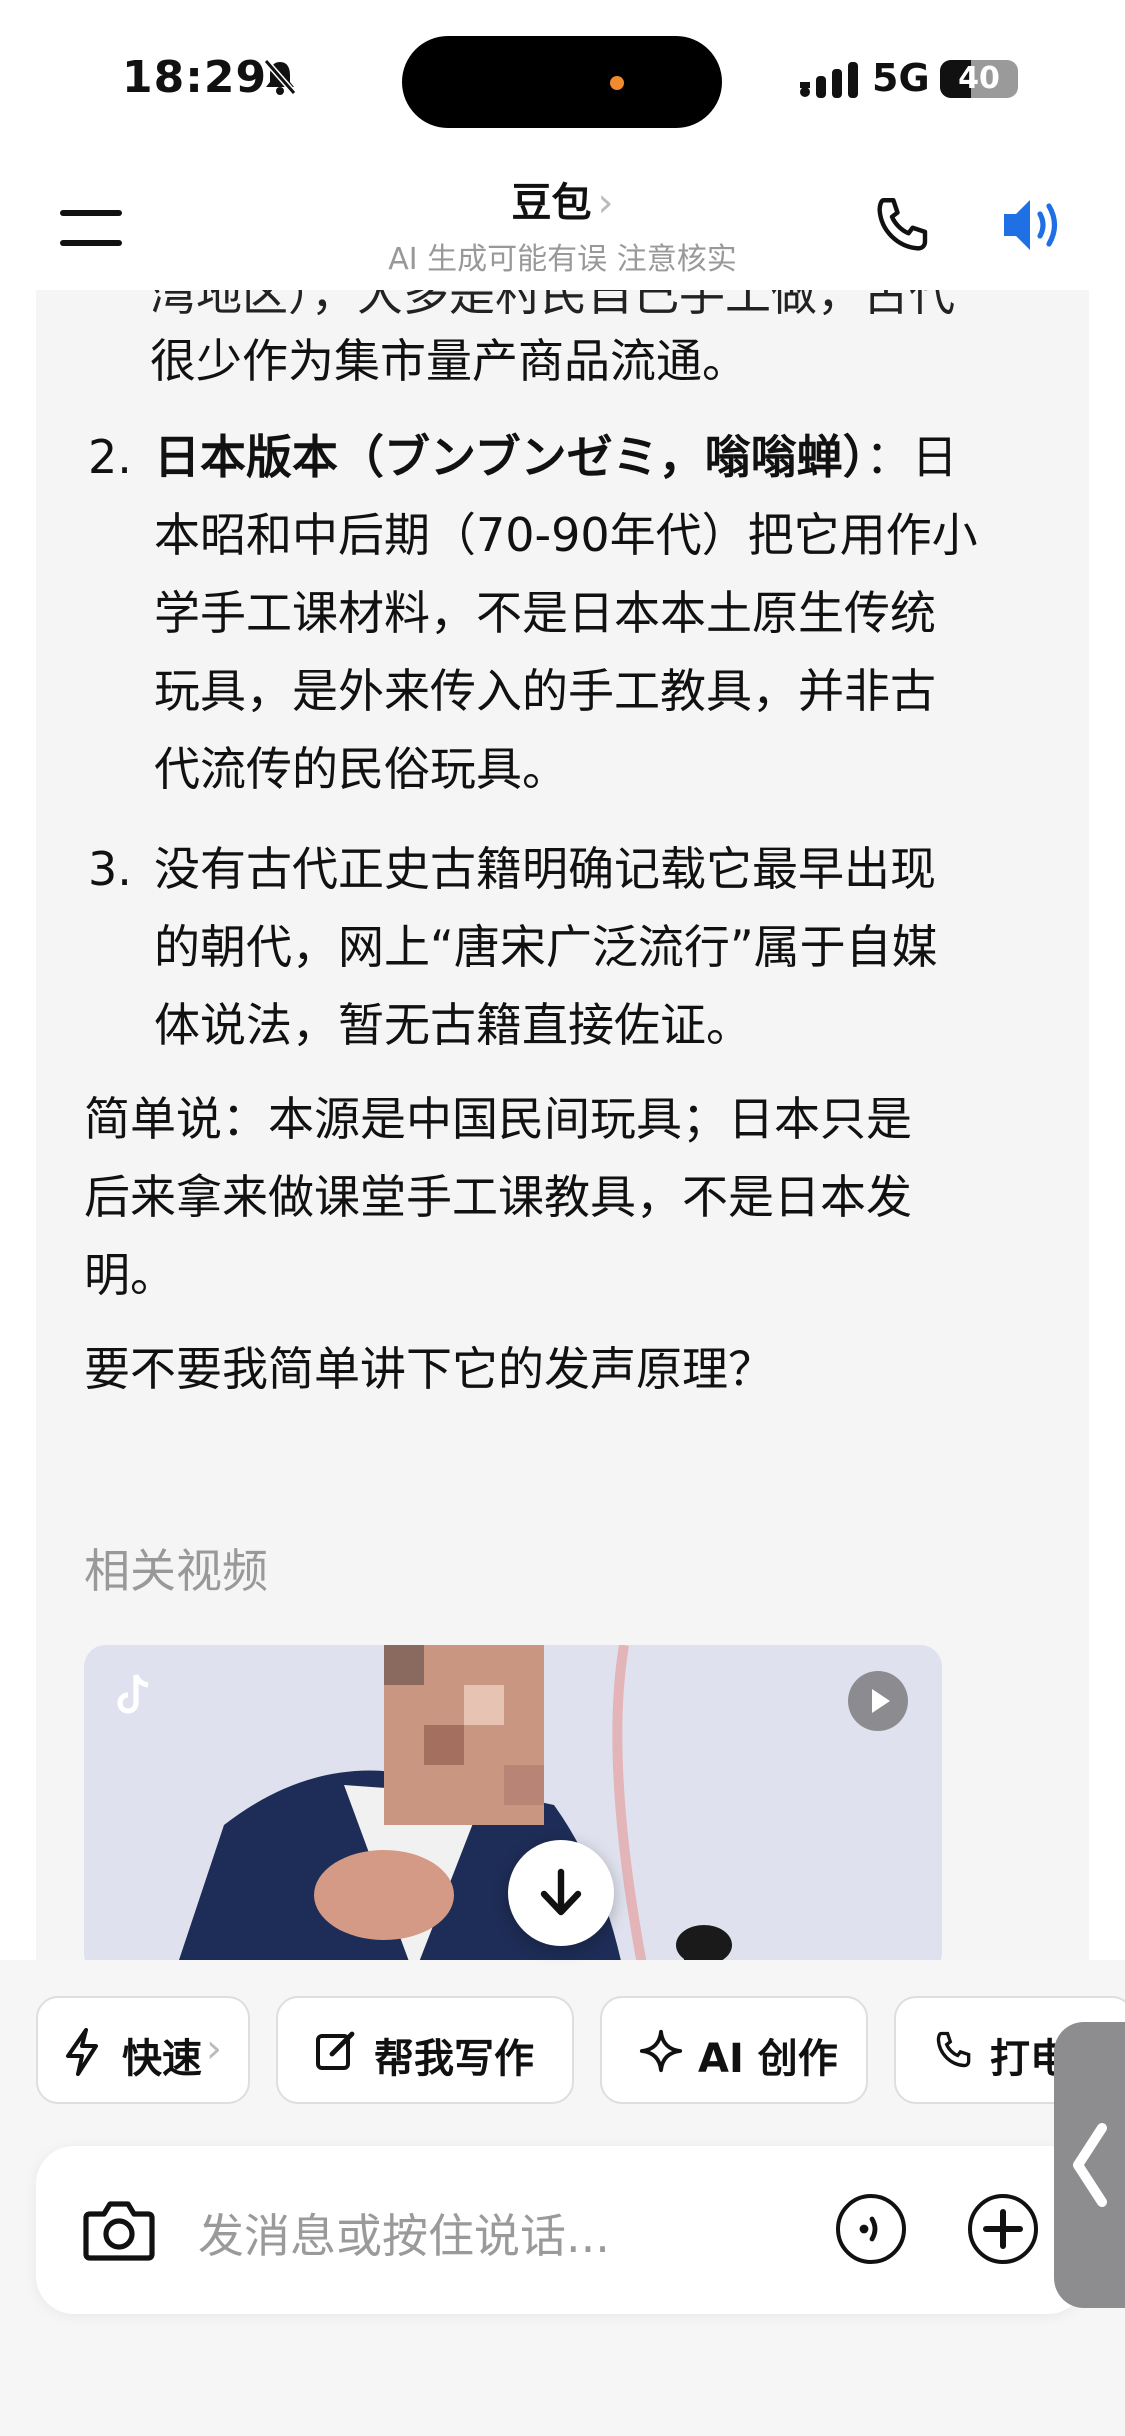 This screenshot has width=1125, height=2436. I want to click on chip-label: 帮我写作, so click(454, 2059).